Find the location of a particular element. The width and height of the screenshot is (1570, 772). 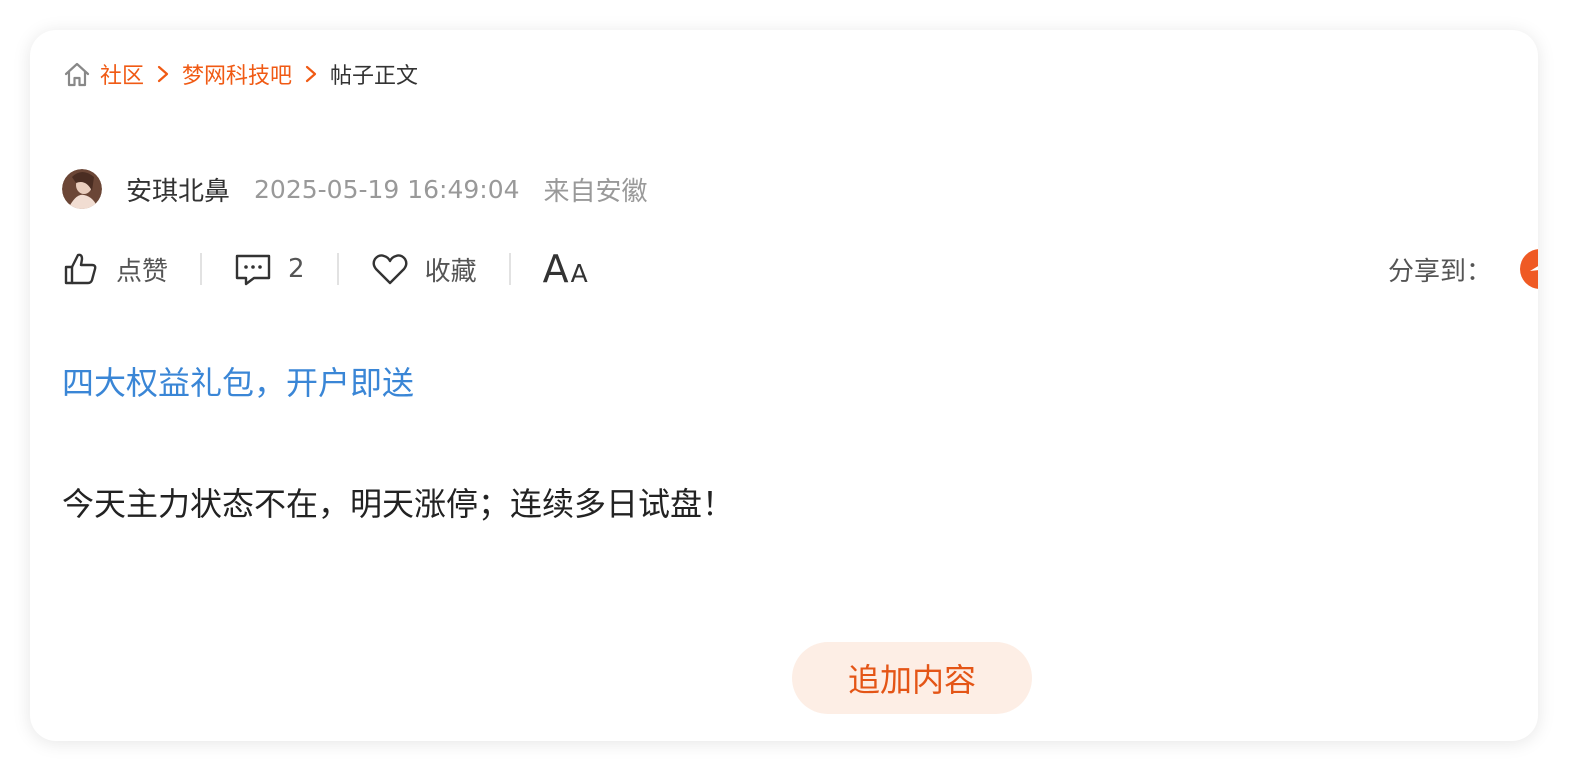

share-icon is located at coordinates (1529, 269).